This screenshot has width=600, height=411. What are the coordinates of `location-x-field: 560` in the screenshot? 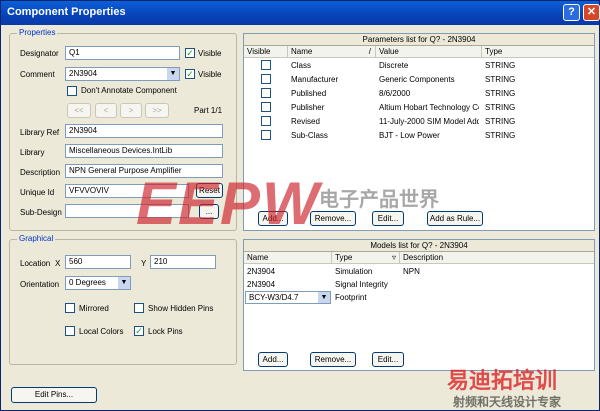 It's located at (98, 262).